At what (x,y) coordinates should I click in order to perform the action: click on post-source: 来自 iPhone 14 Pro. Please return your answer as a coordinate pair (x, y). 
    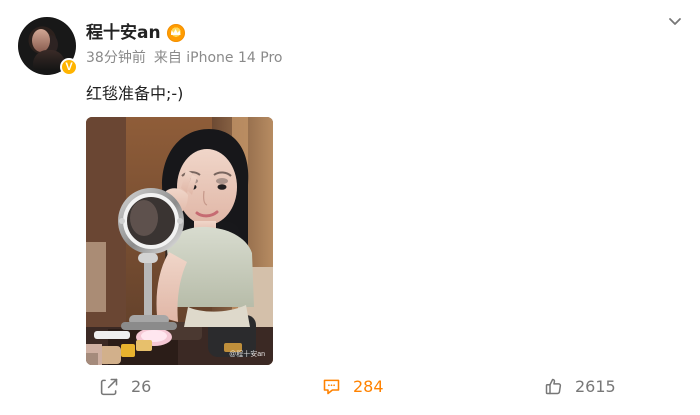
    Looking at the image, I should click on (218, 58).